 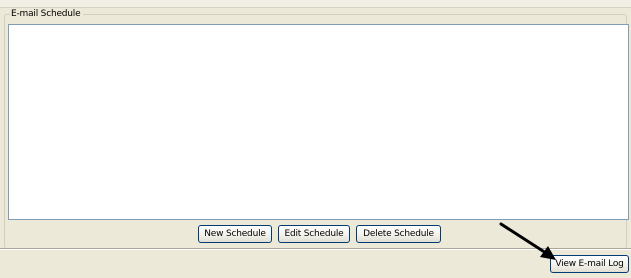 What do you see at coordinates (314, 234) in the screenshot?
I see `edit-schedule-button: Edit Schedule` at bounding box center [314, 234].